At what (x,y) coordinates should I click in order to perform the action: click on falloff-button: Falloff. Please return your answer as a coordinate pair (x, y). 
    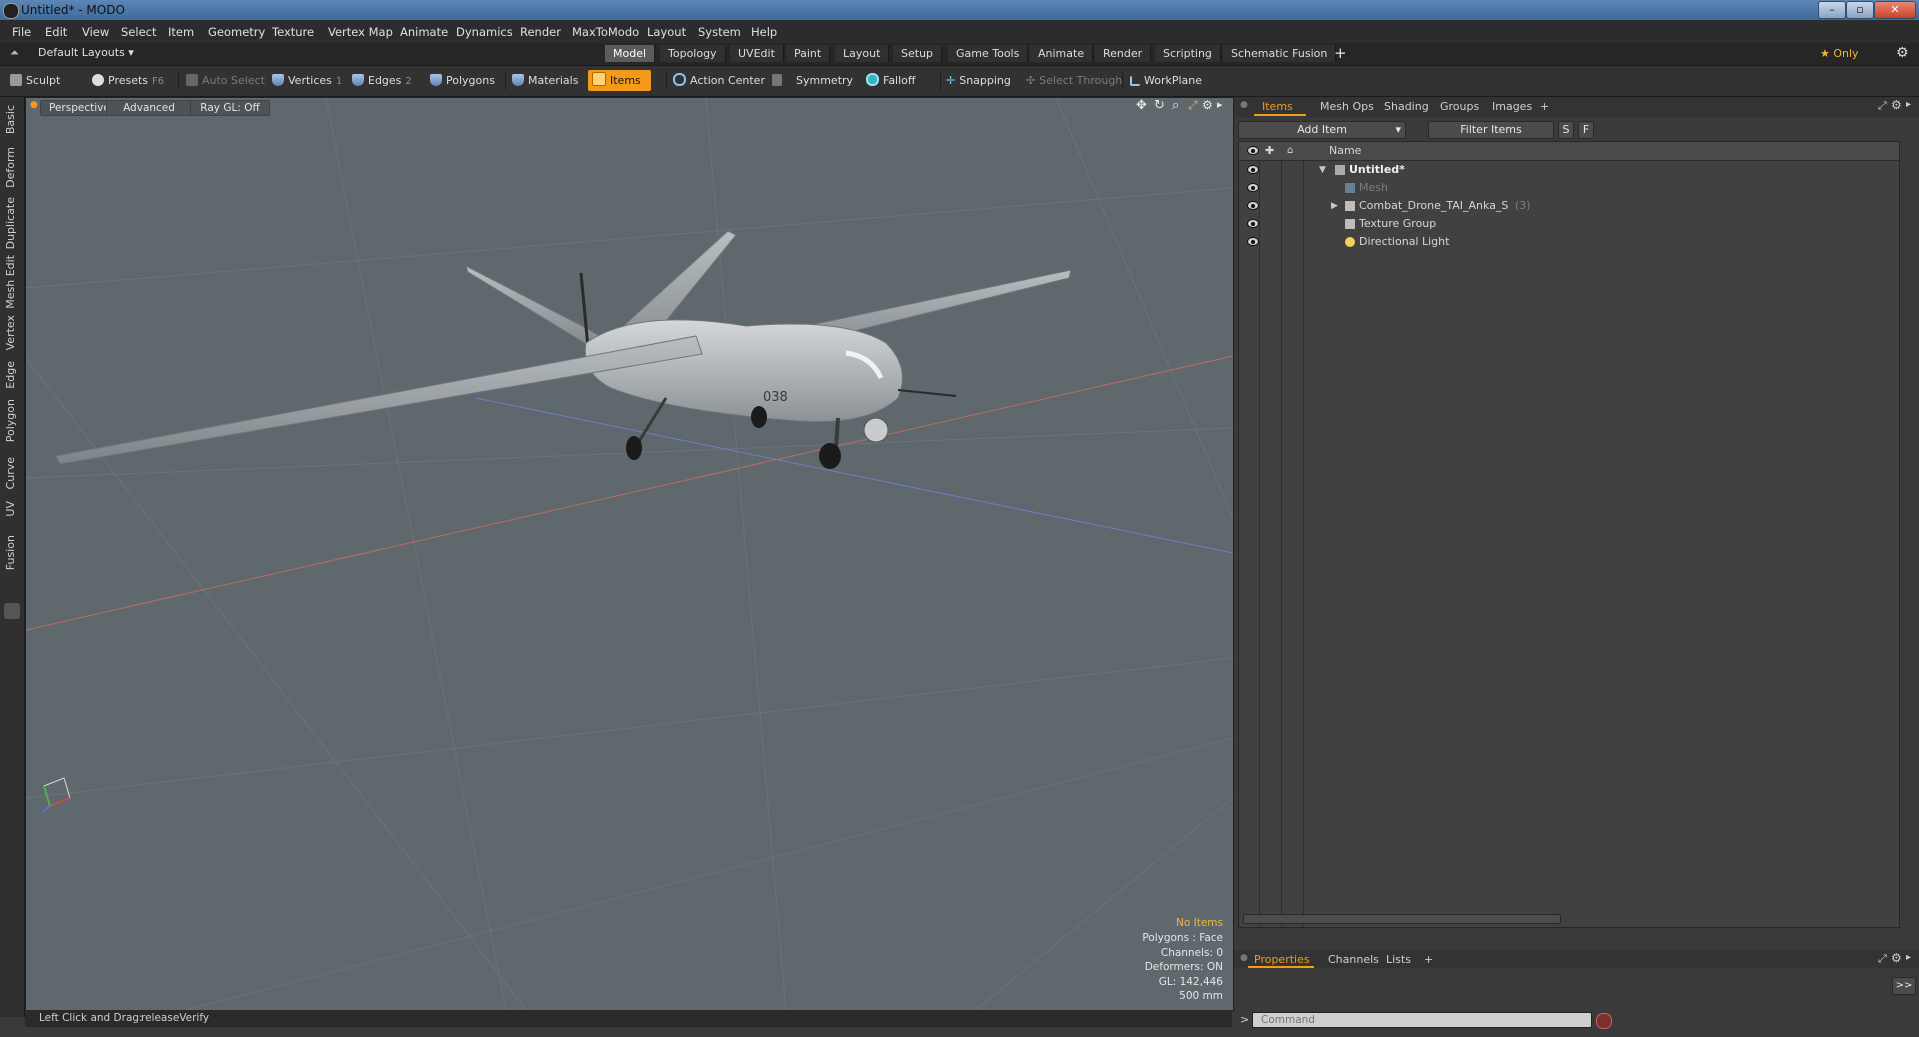
    Looking at the image, I should click on (890, 80).